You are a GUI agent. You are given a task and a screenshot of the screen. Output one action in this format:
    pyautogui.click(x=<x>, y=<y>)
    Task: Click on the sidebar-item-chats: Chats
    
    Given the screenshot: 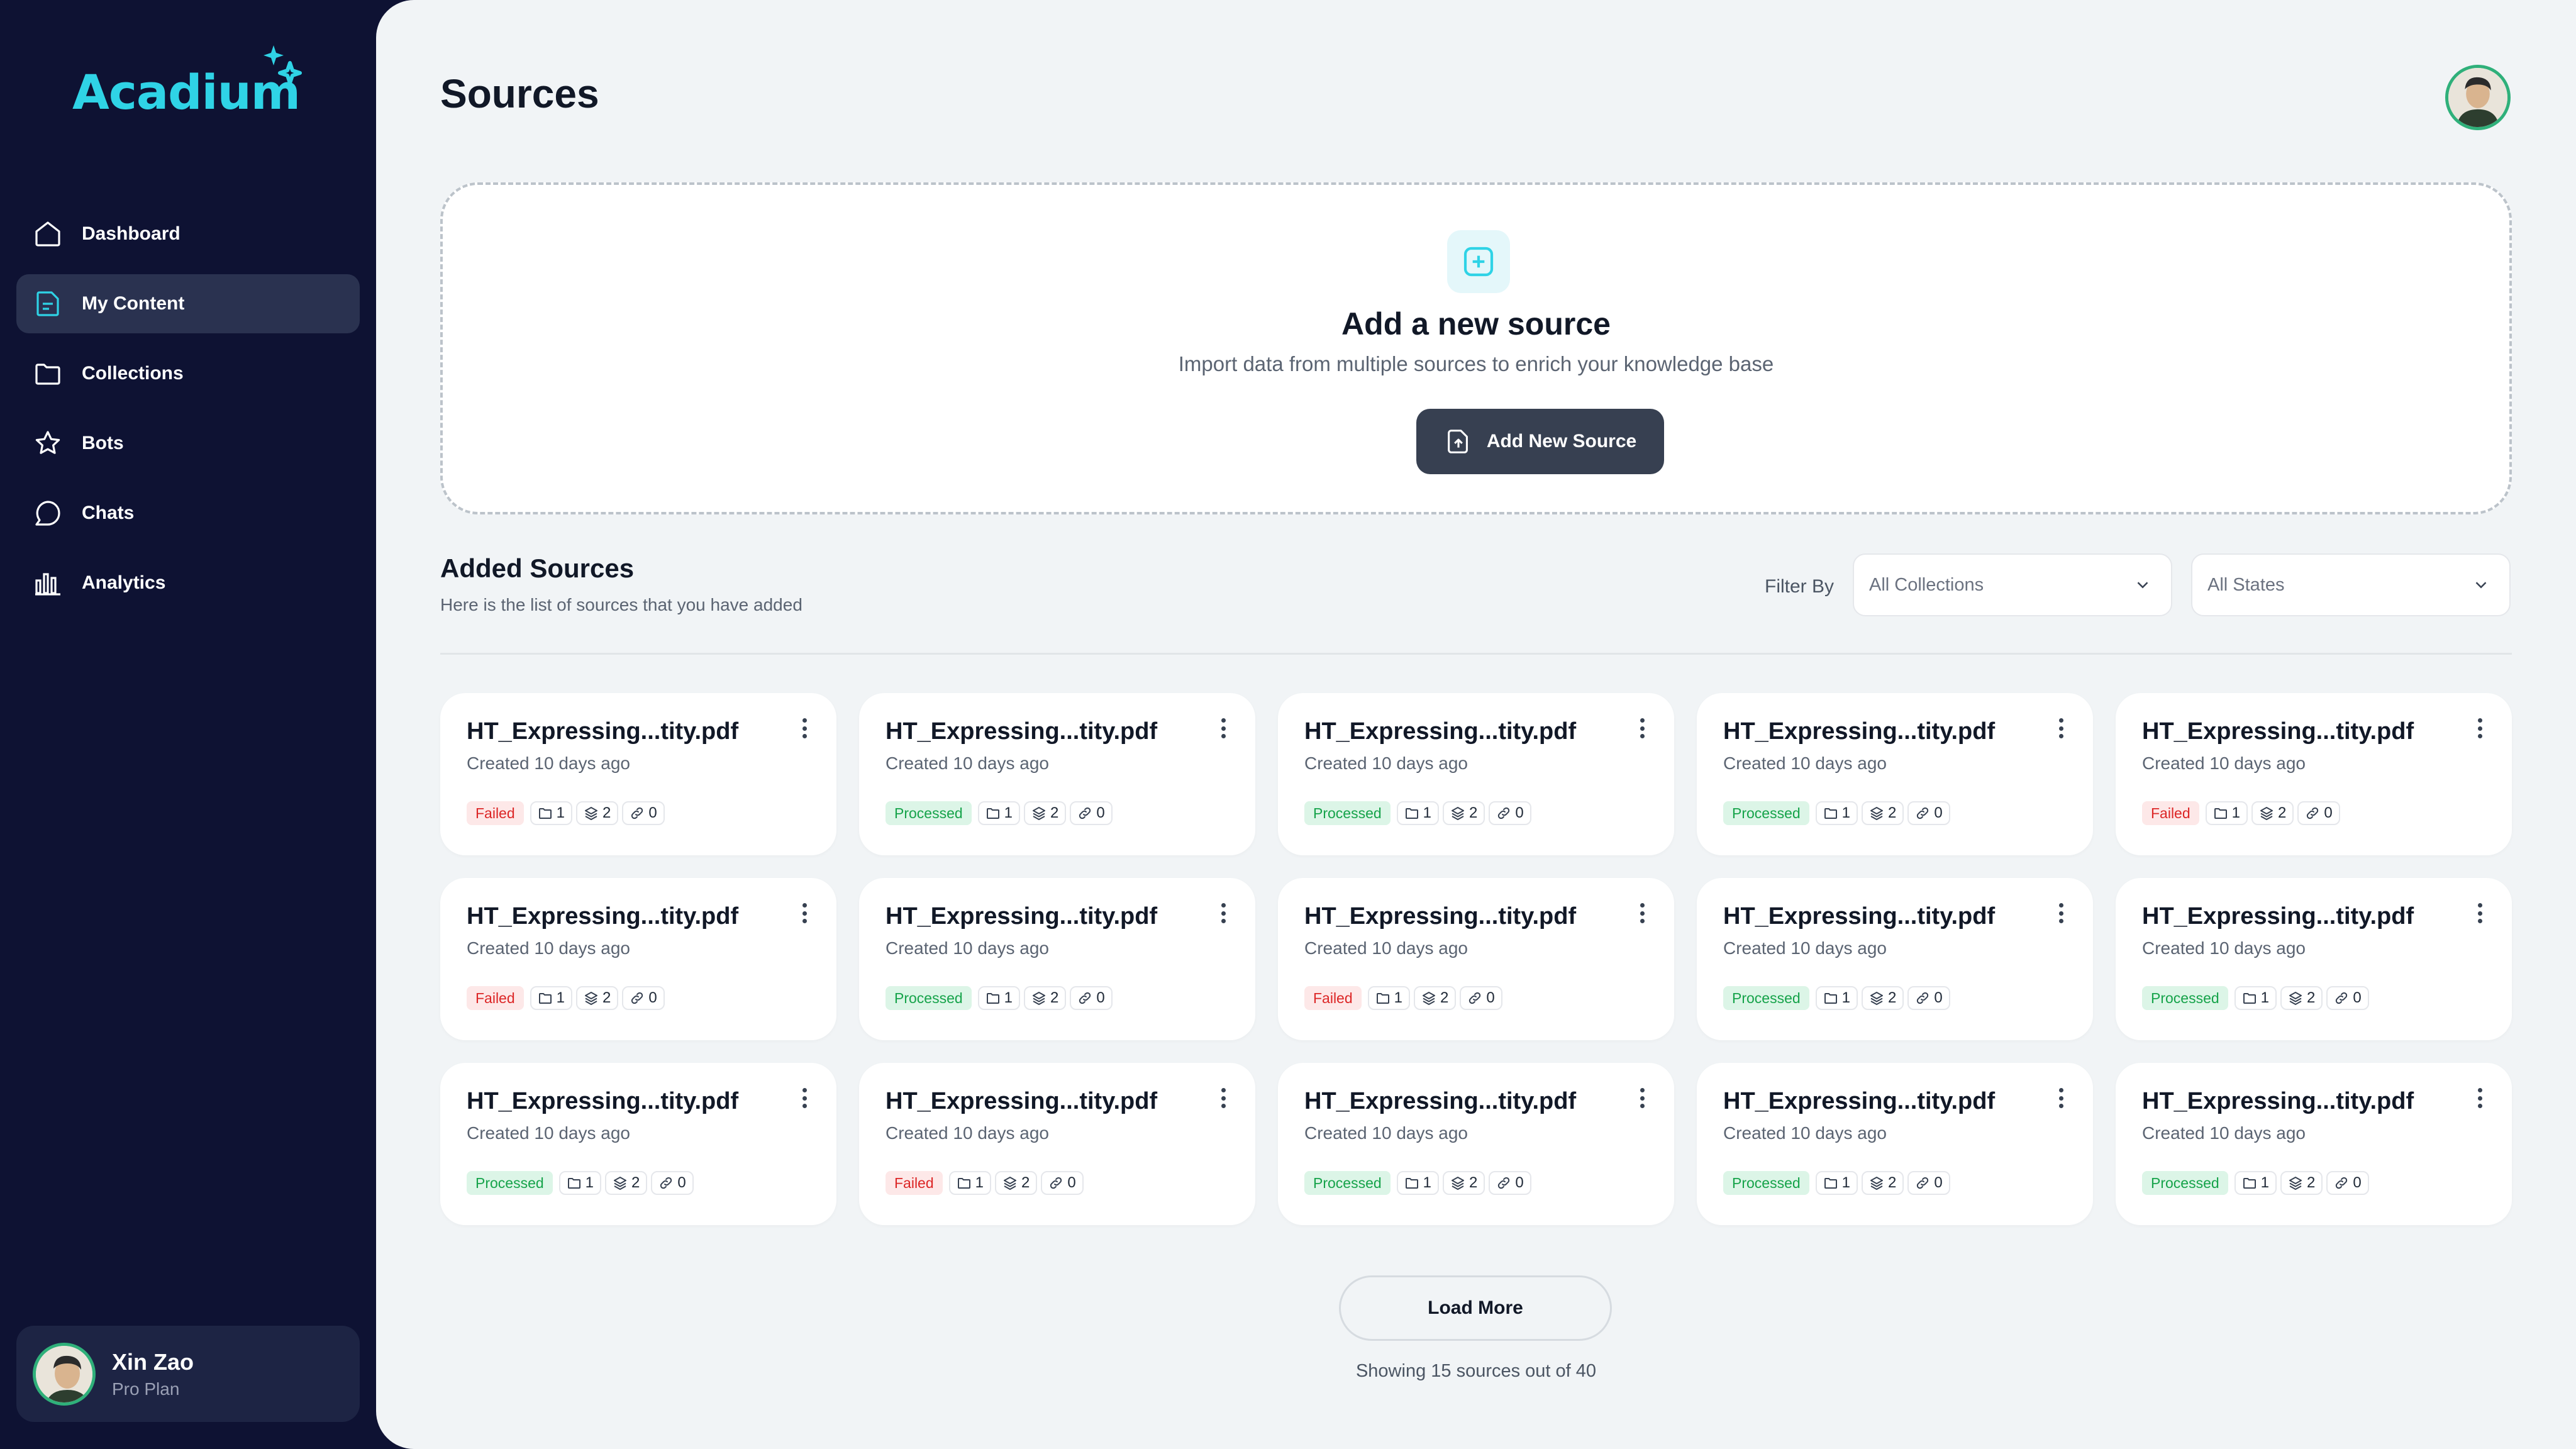 What is the action you would take?
    pyautogui.click(x=188, y=513)
    